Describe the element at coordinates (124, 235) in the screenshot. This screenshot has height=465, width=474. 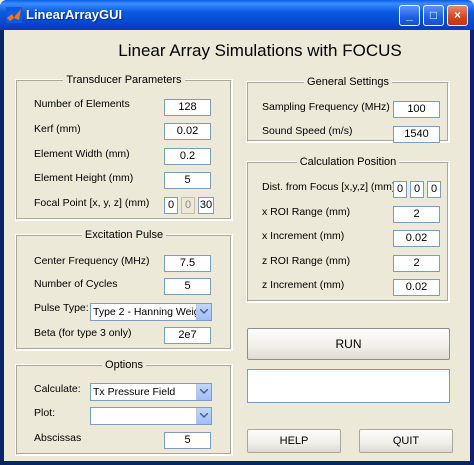
I see `excitation-panel-title: Excitation Pulse` at that location.